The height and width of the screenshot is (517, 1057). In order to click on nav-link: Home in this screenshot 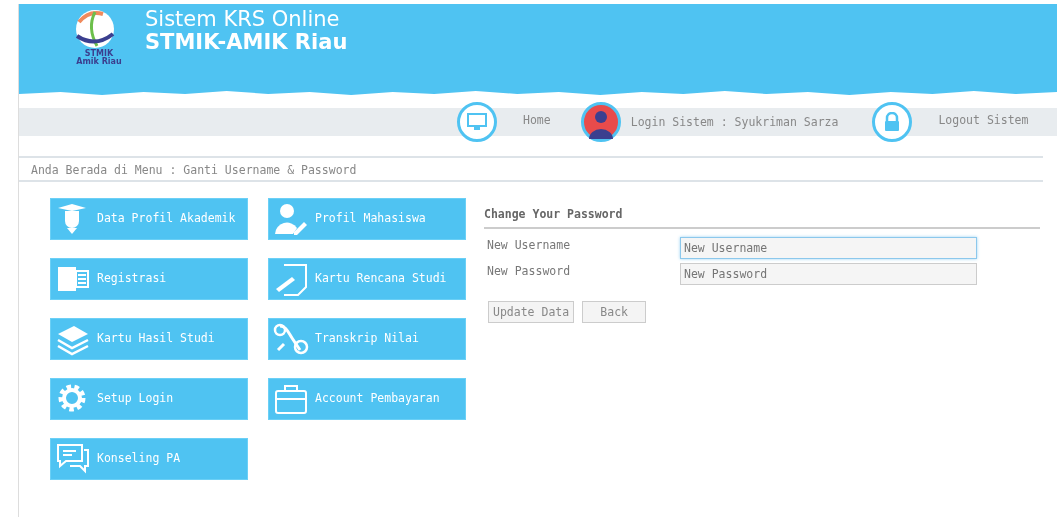, I will do `click(537, 121)`.